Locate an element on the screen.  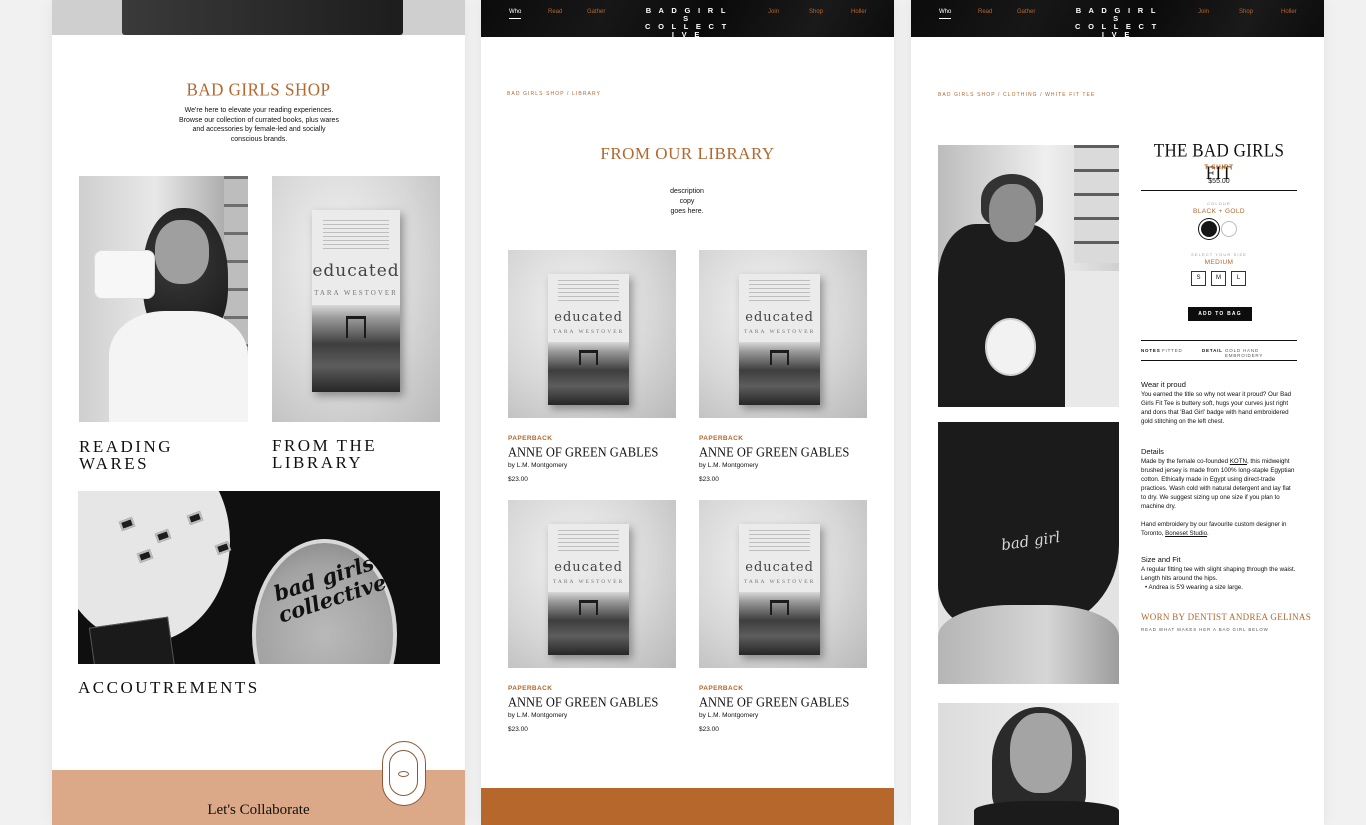
product-photo-model is located at coordinates (1028, 764).